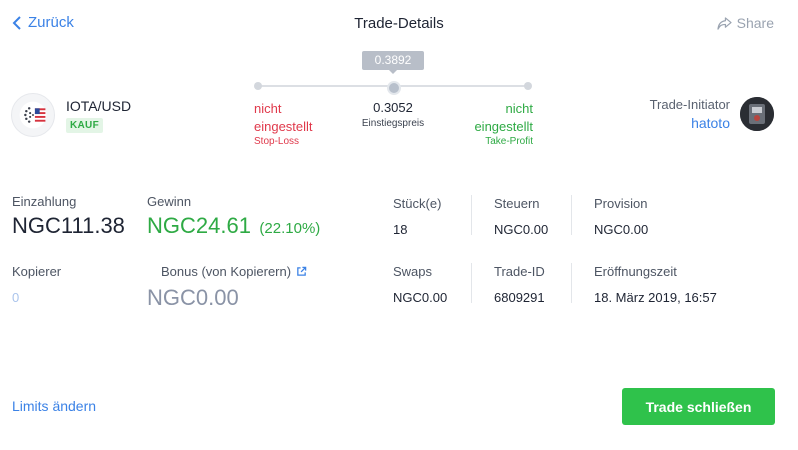  What do you see at coordinates (413, 271) in the screenshot?
I see `swaps-label: Swaps` at bounding box center [413, 271].